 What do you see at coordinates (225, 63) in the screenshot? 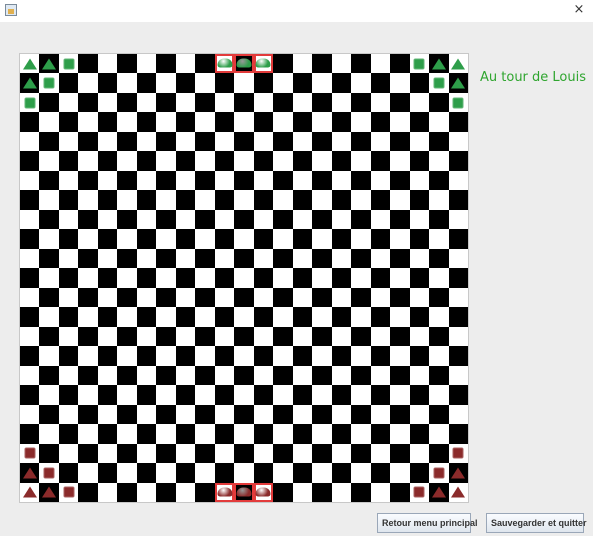
I see `green-dome-piece` at bounding box center [225, 63].